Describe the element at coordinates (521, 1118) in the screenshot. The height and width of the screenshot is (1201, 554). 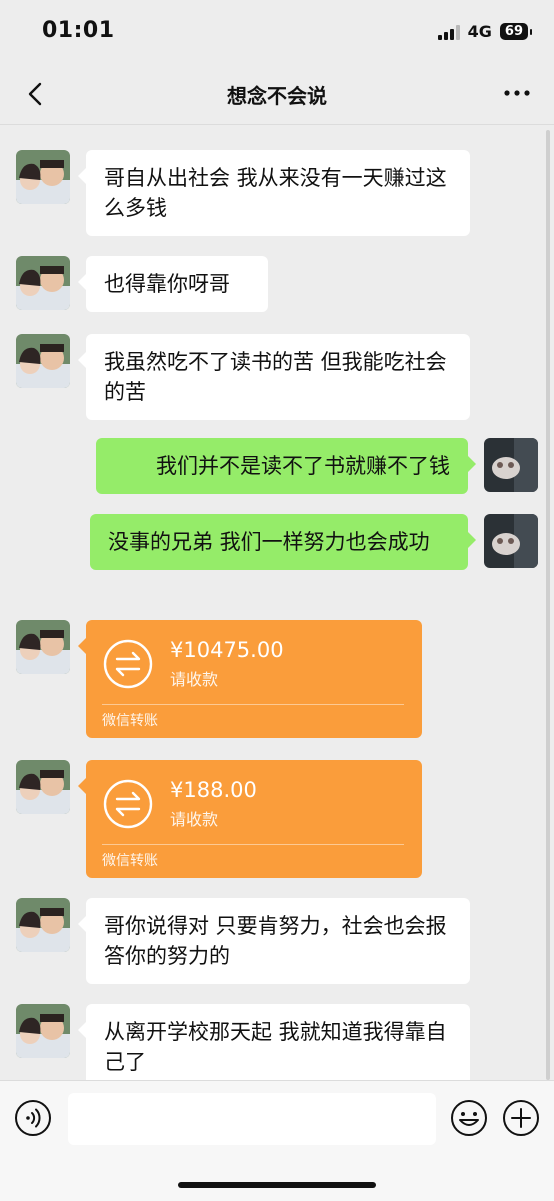
I see `plus-icon` at that location.